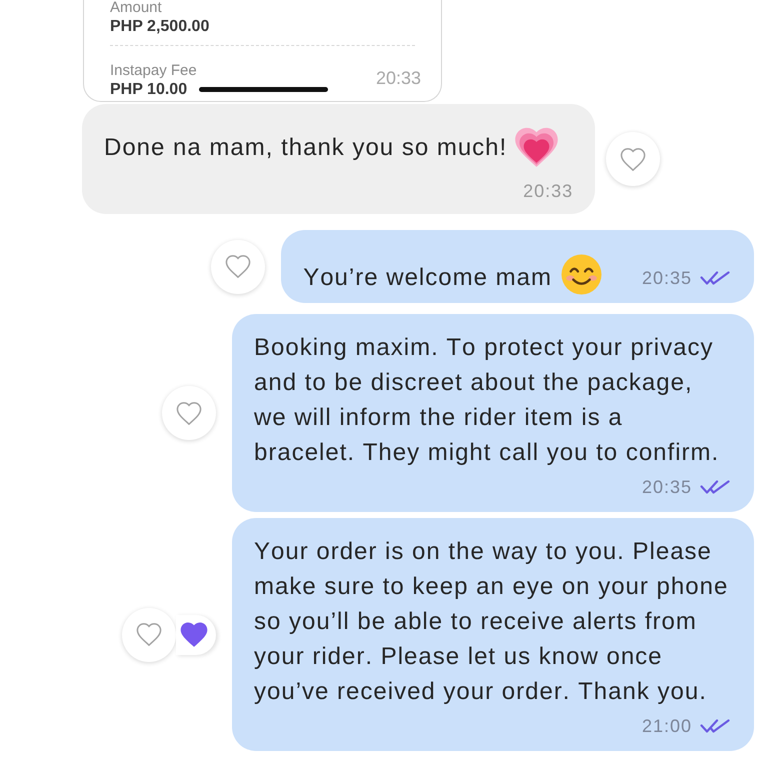 This screenshot has height=768, width=768. Describe the element at coordinates (492, 622) in the screenshot. I see `message-text: Your order is on the way to you. Please make sure to keep an eye on your phone so you’ll be able to receive alerts from your rider. Please let us know once you’ve received your order. Thank you.` at that location.